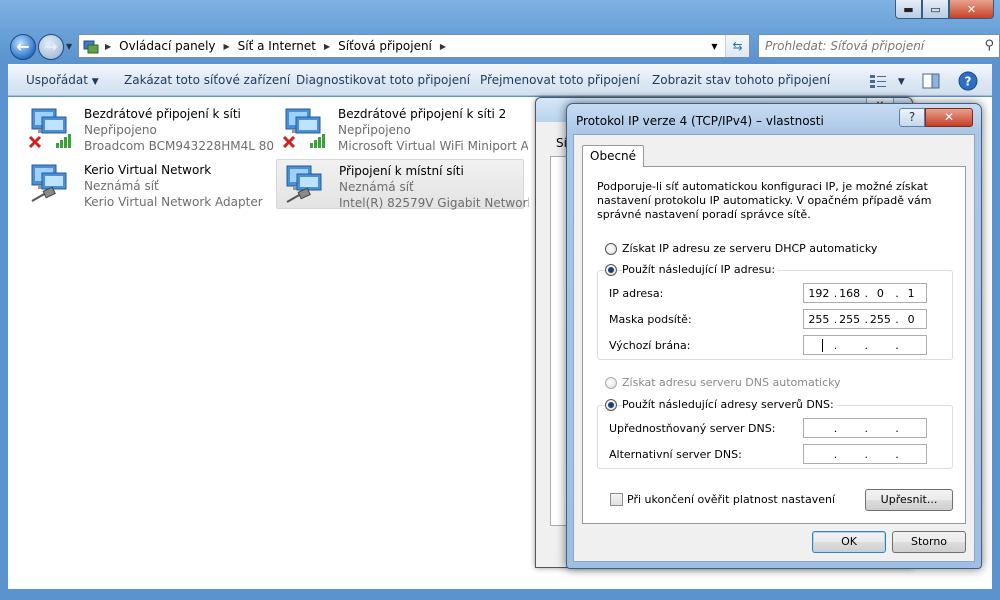 The height and width of the screenshot is (600, 1000). I want to click on preview-pane-icon, so click(931, 80).